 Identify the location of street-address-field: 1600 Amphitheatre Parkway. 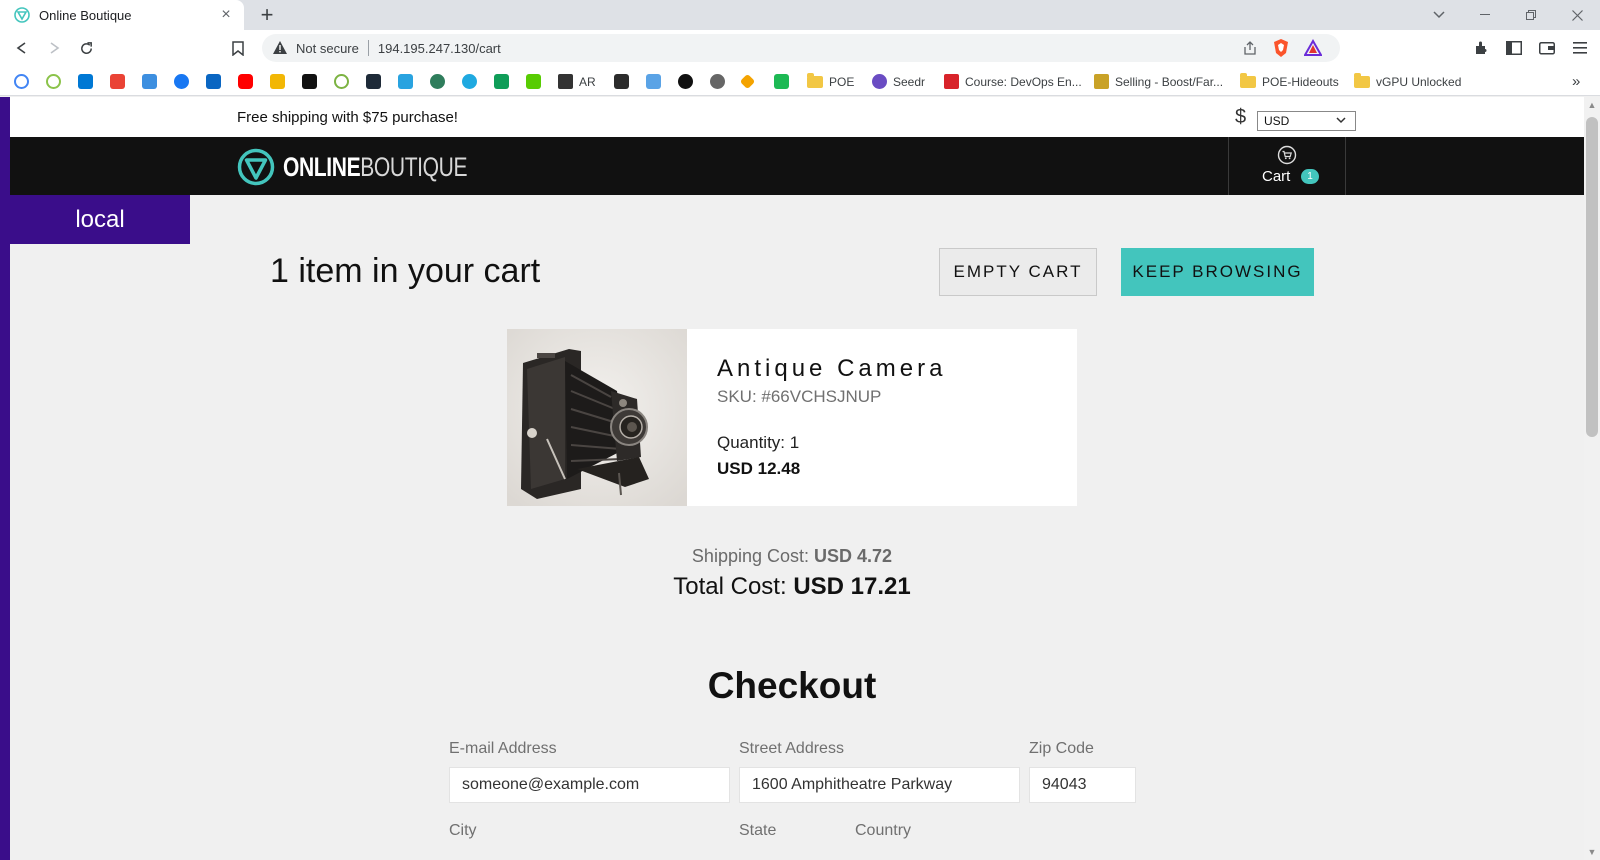
(879, 785).